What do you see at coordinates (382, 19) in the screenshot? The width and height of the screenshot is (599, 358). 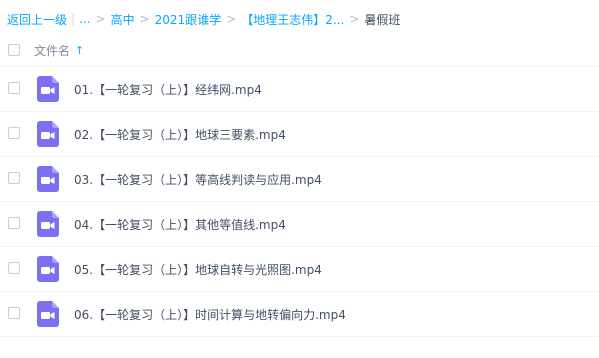 I see `breadcrumb-current: 暑假班` at bounding box center [382, 19].